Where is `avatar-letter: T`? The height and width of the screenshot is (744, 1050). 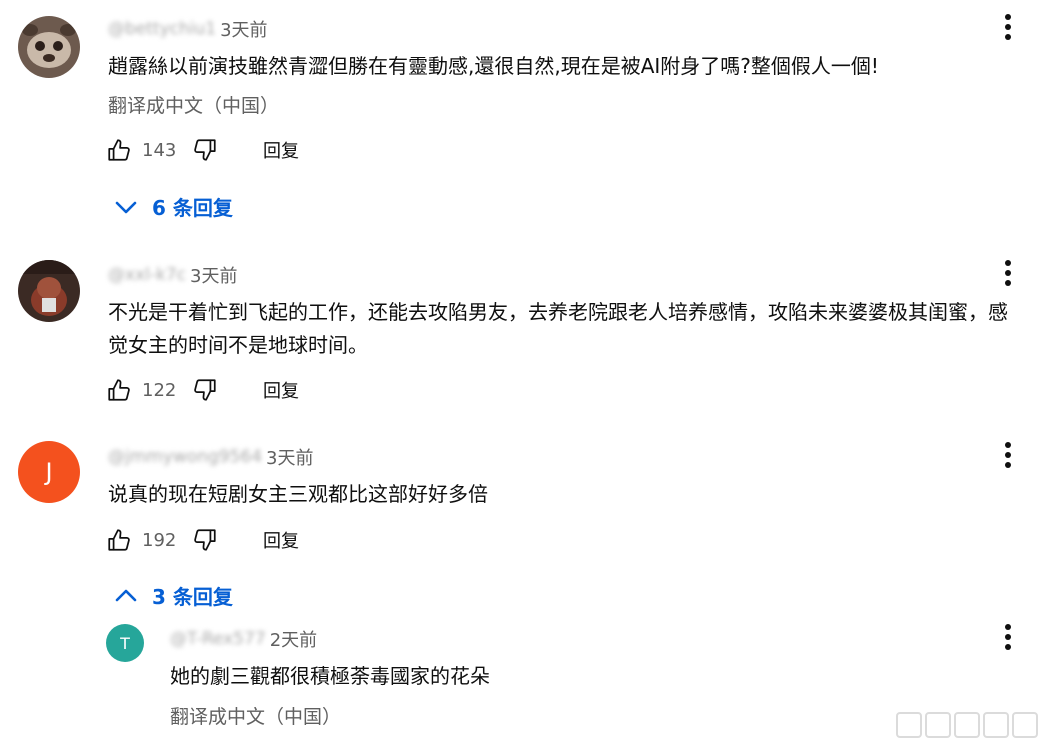
avatar-letter: T is located at coordinates (125, 643).